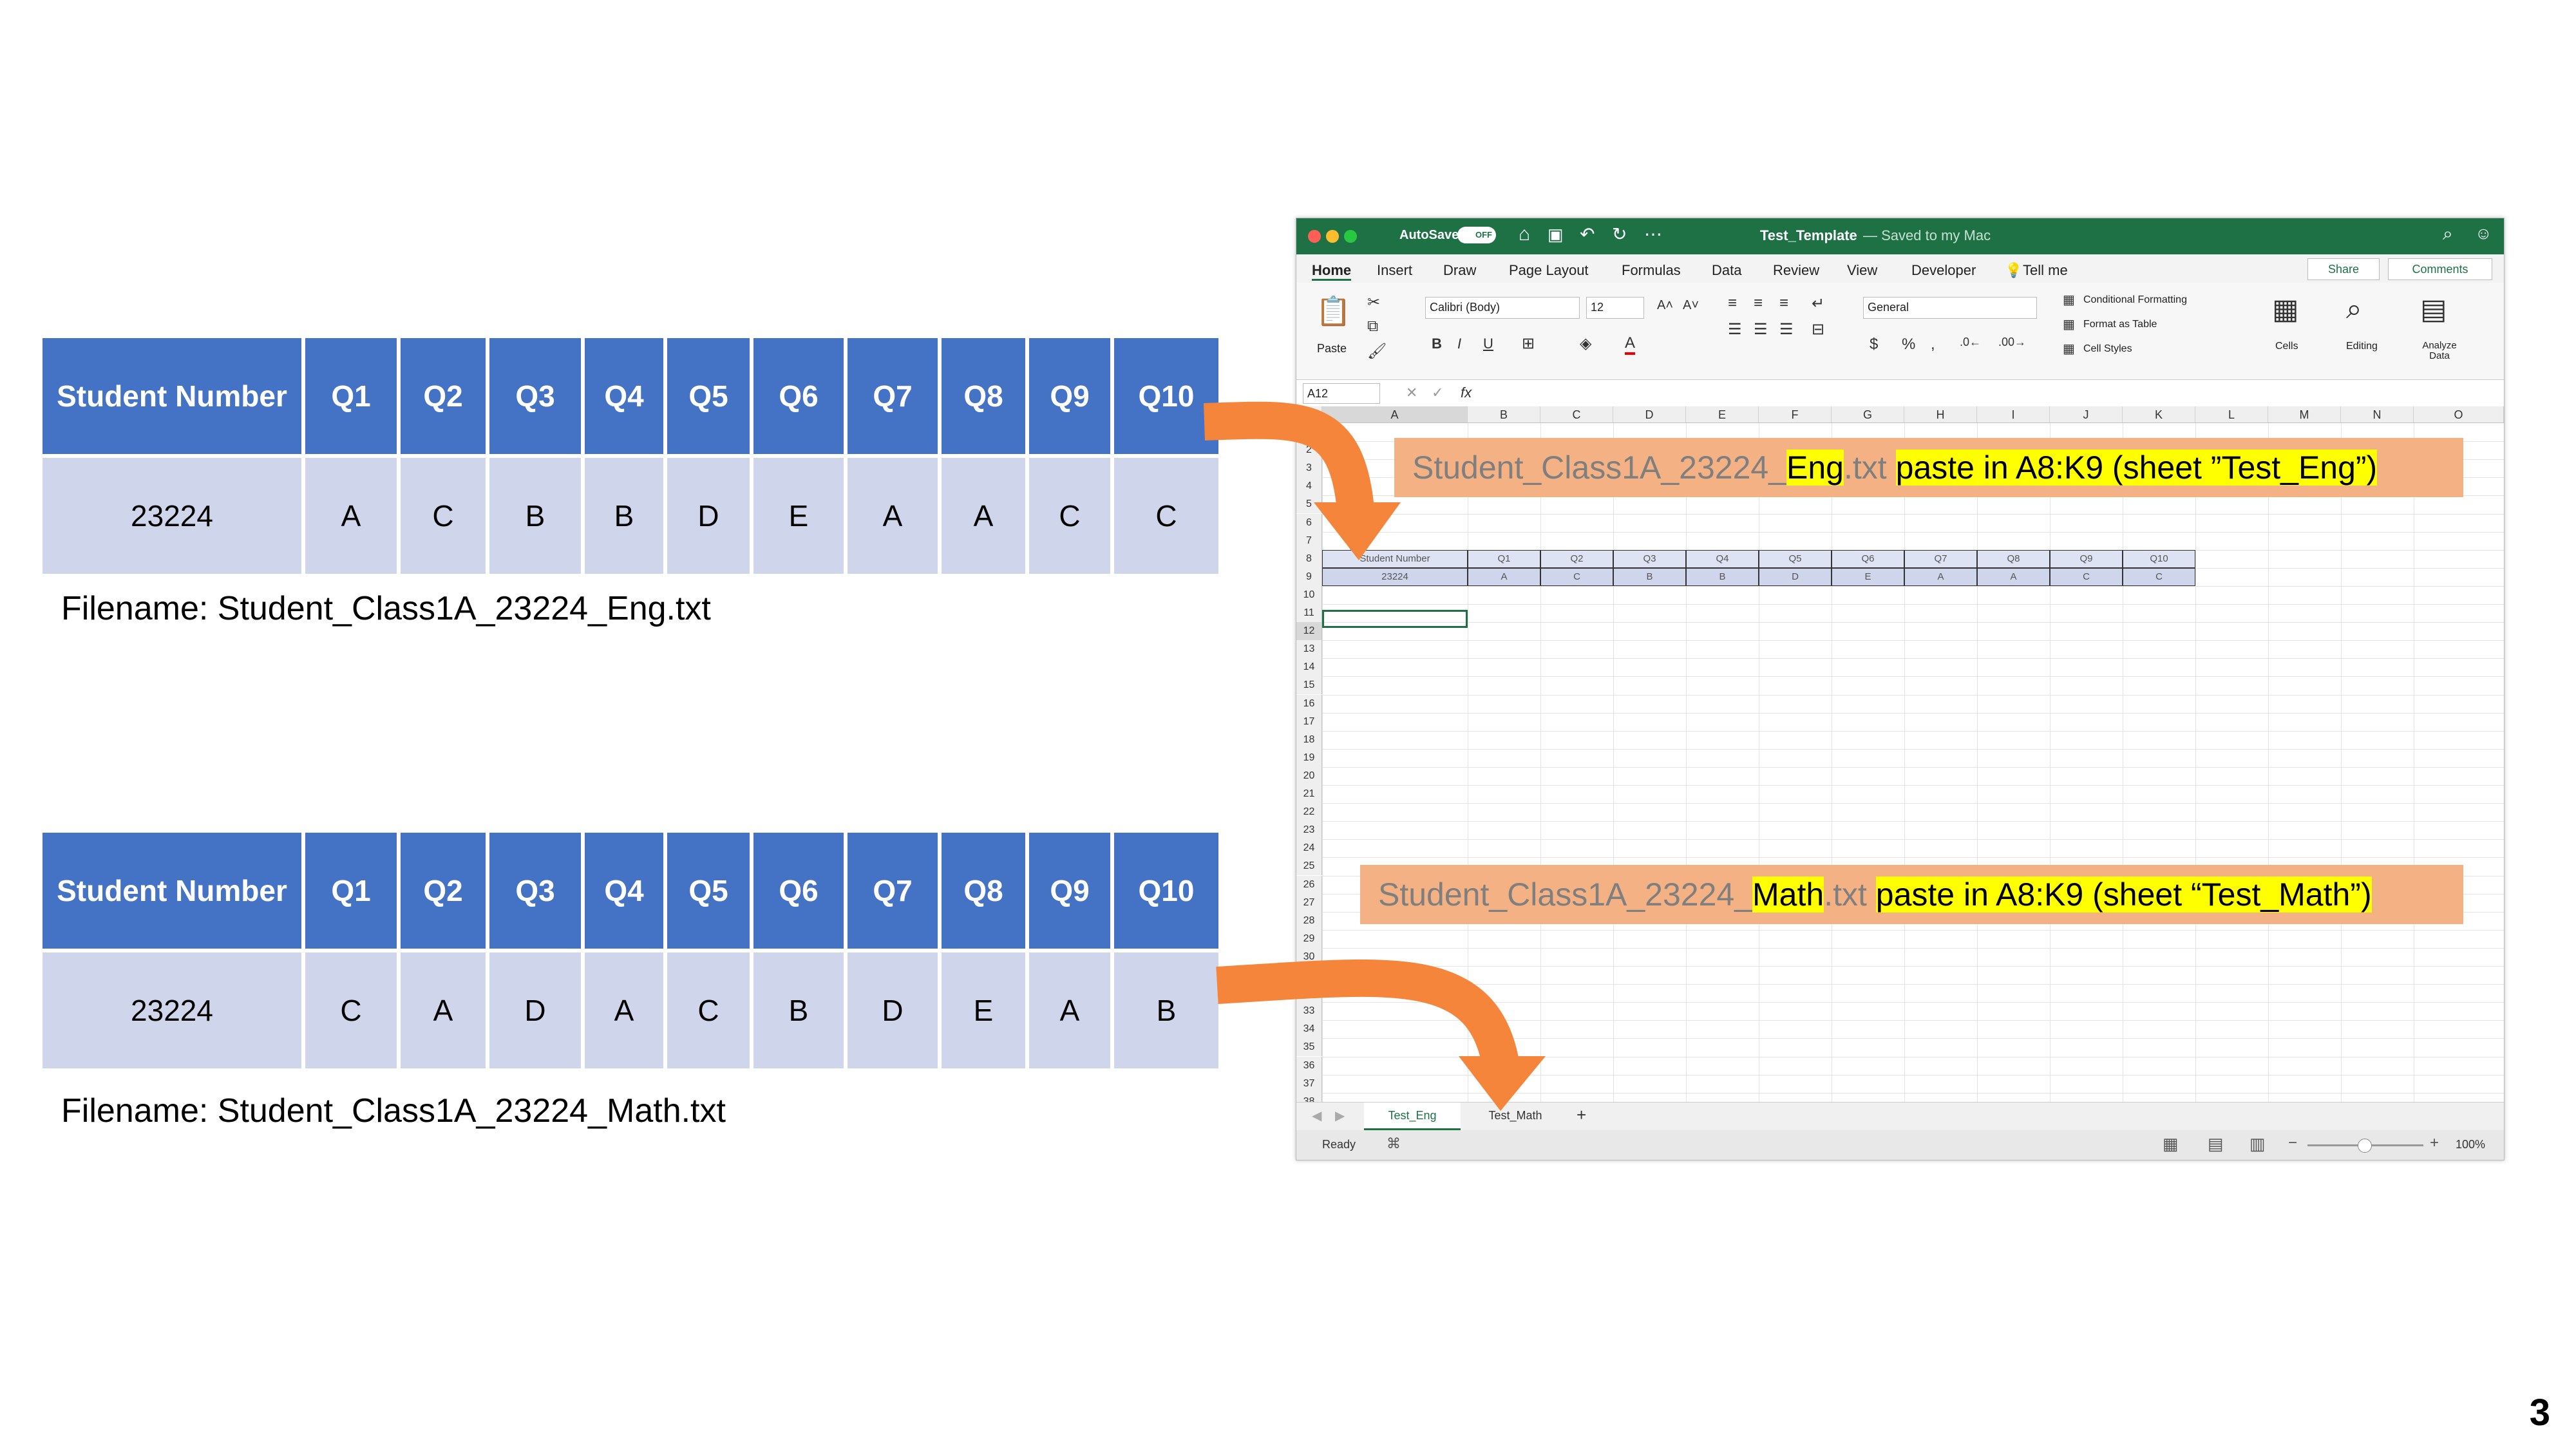 This screenshot has width=2576, height=1449. What do you see at coordinates (1368, 1013) in the screenshot?
I see `math-arrow` at bounding box center [1368, 1013].